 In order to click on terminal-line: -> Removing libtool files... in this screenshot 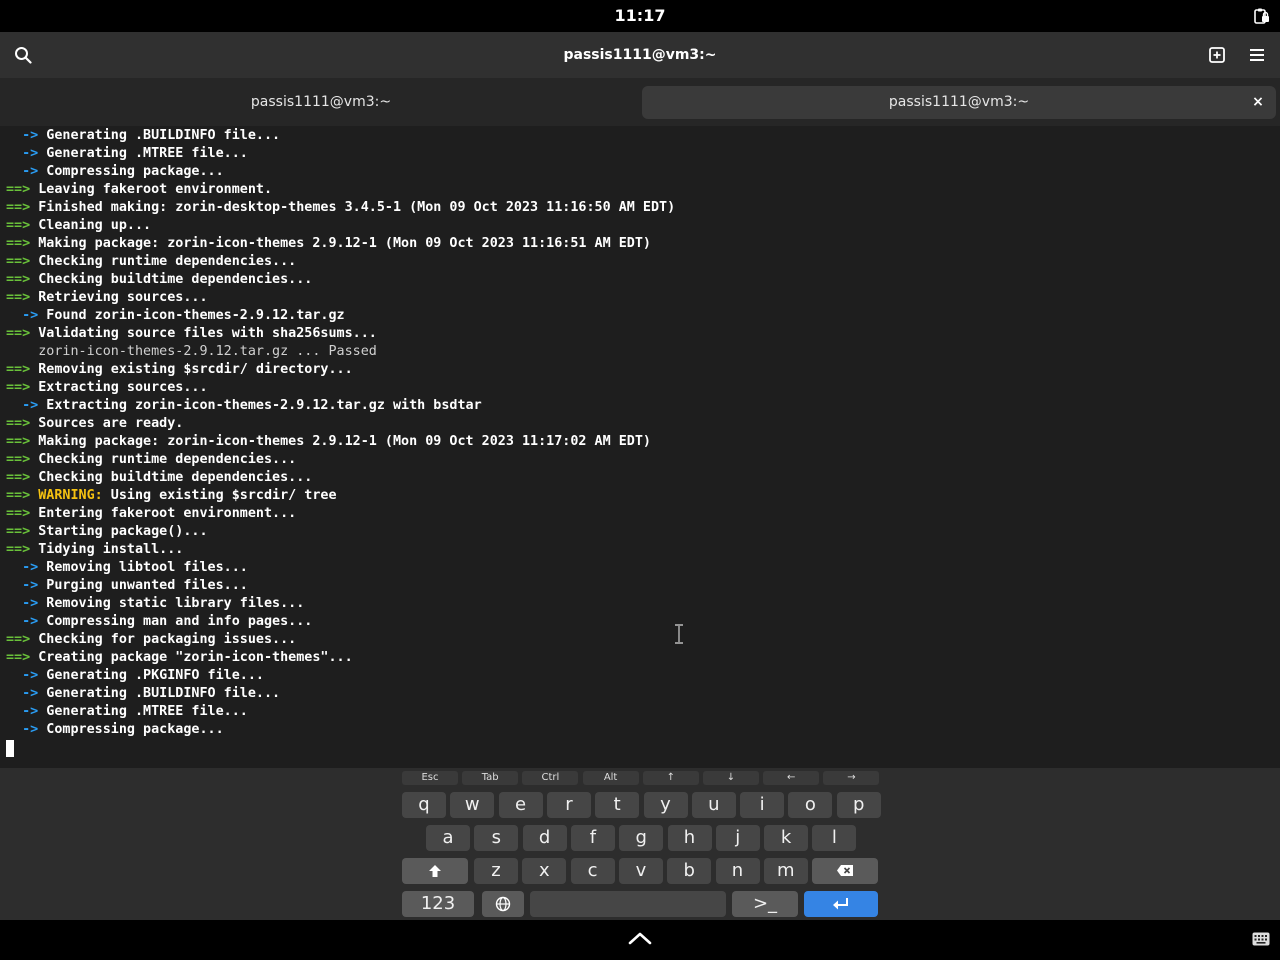, I will do `click(643, 568)`.